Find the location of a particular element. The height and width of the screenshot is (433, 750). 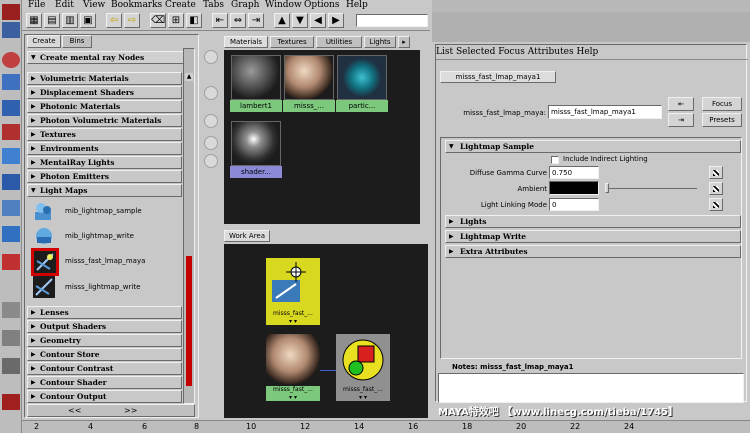

show-bottom-tabs-icon: ▥ is located at coordinates (70, 20).